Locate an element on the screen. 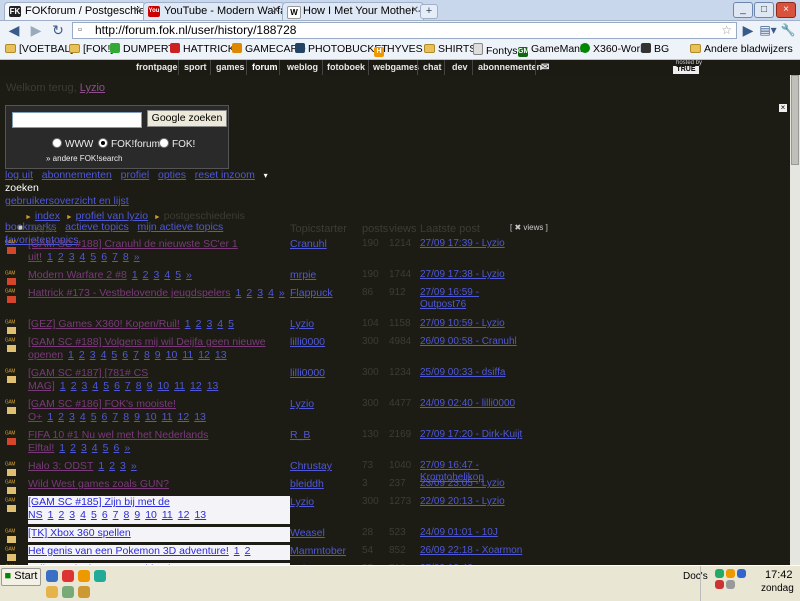  last-post-link: 27/09 17:20 - Dirk-Kuijt is located at coordinates (472, 435).